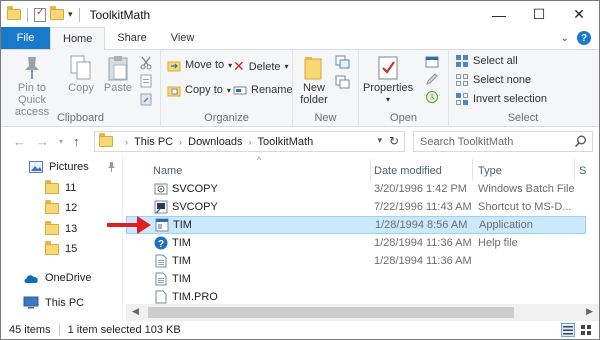 The height and width of the screenshot is (340, 600). What do you see at coordinates (462, 80) in the screenshot?
I see `select-none-icon` at bounding box center [462, 80].